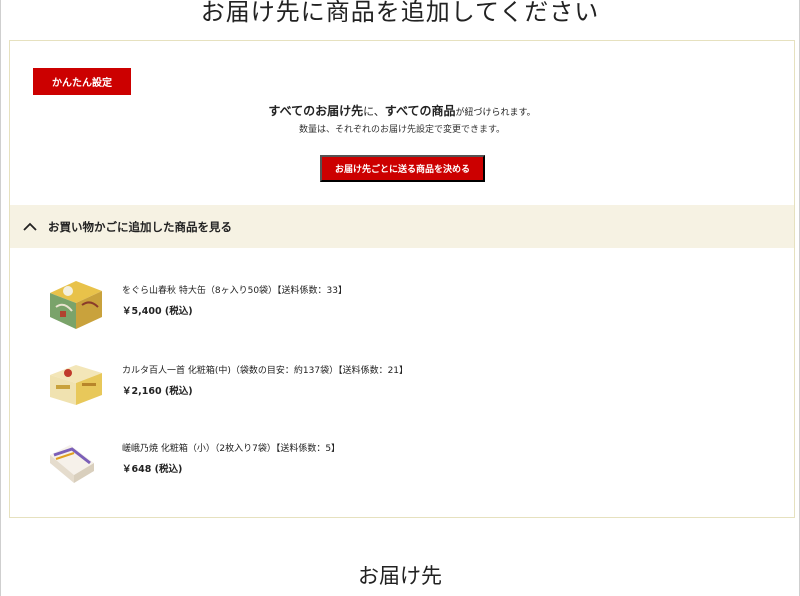  Describe the element at coordinates (140, 226) in the screenshot. I see `cart-toggle-label: お買い物かごに追加した商品を見る` at that location.